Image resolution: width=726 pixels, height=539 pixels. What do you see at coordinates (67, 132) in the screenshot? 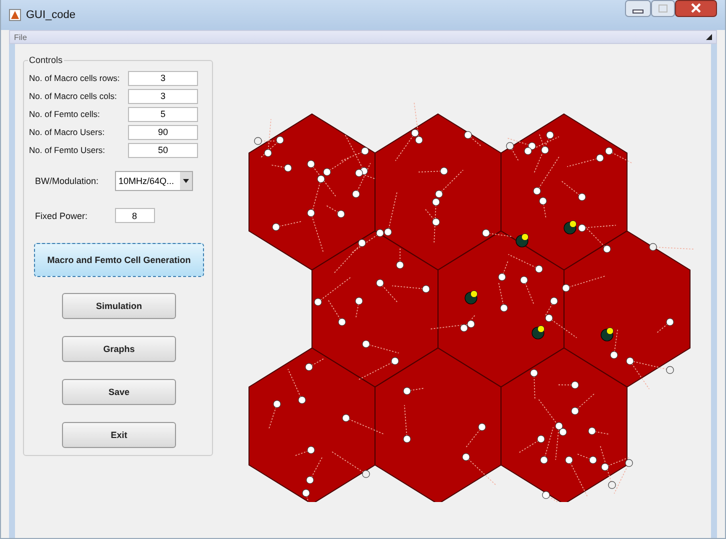
I see `field-label: No. of Macro Users:` at bounding box center [67, 132].